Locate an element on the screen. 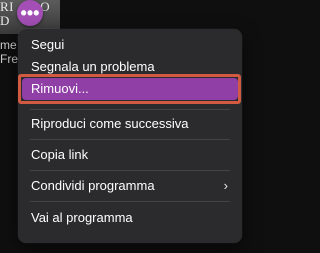 The image size is (320, 253). chevron-right-icon: › is located at coordinates (225, 185).